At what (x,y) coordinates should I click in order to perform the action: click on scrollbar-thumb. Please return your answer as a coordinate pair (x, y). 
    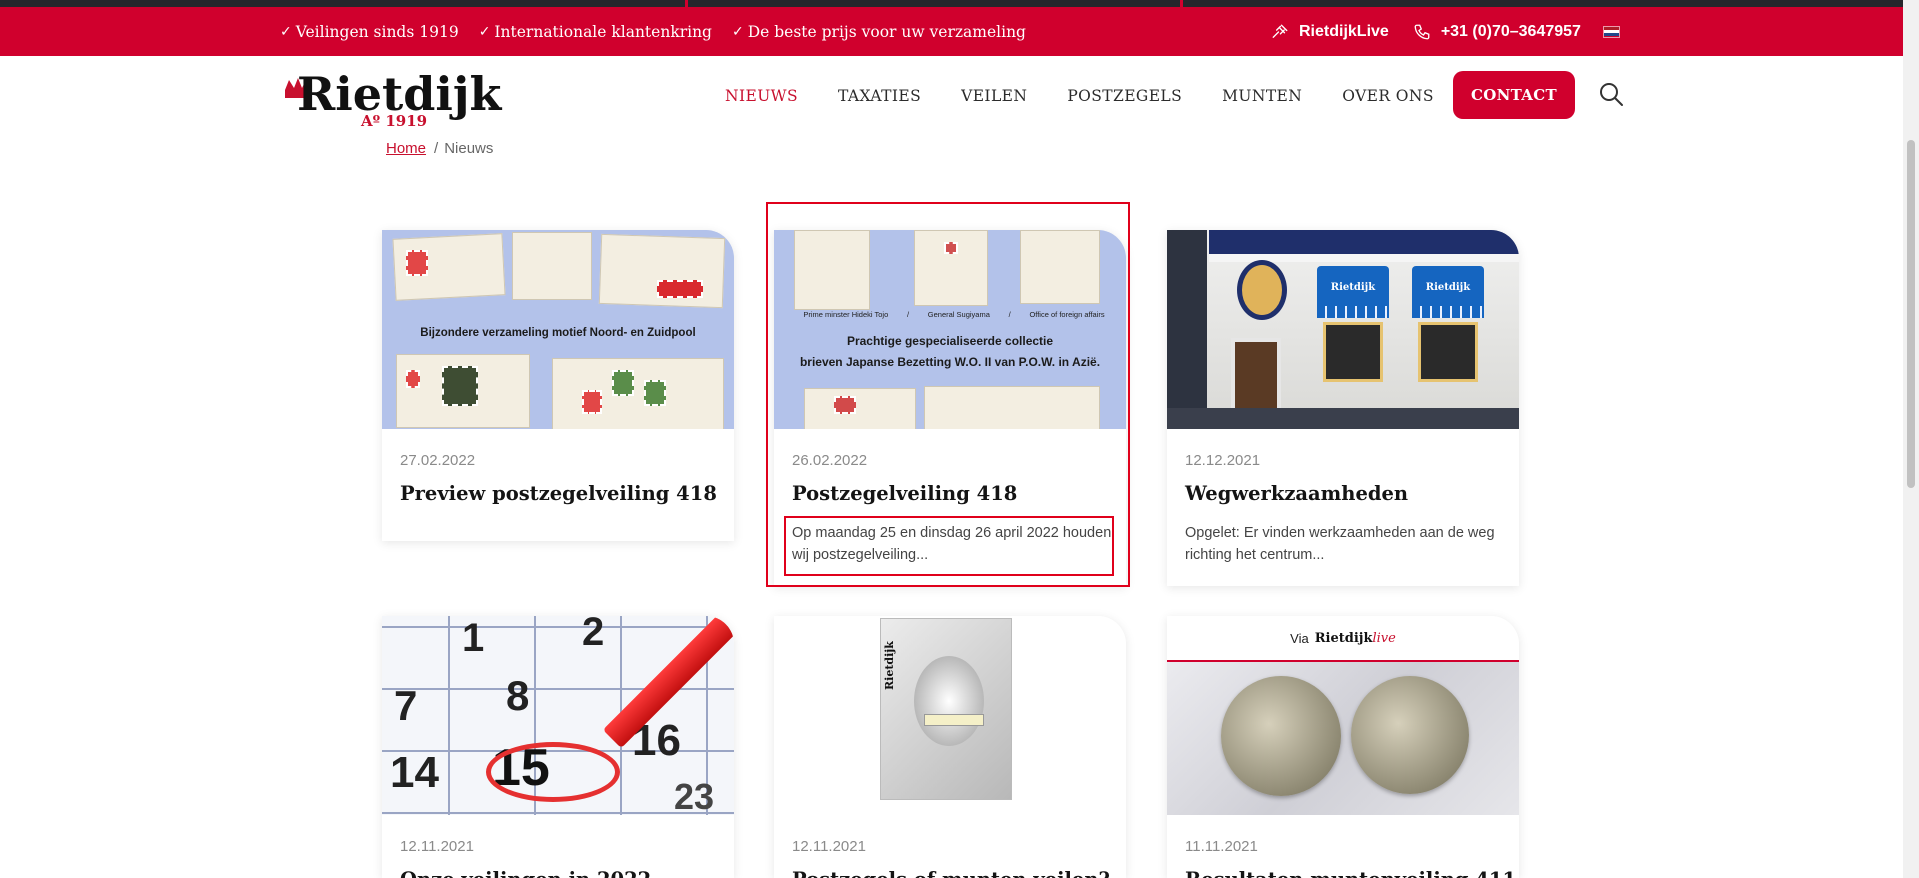
    Looking at the image, I should click on (1911, 314).